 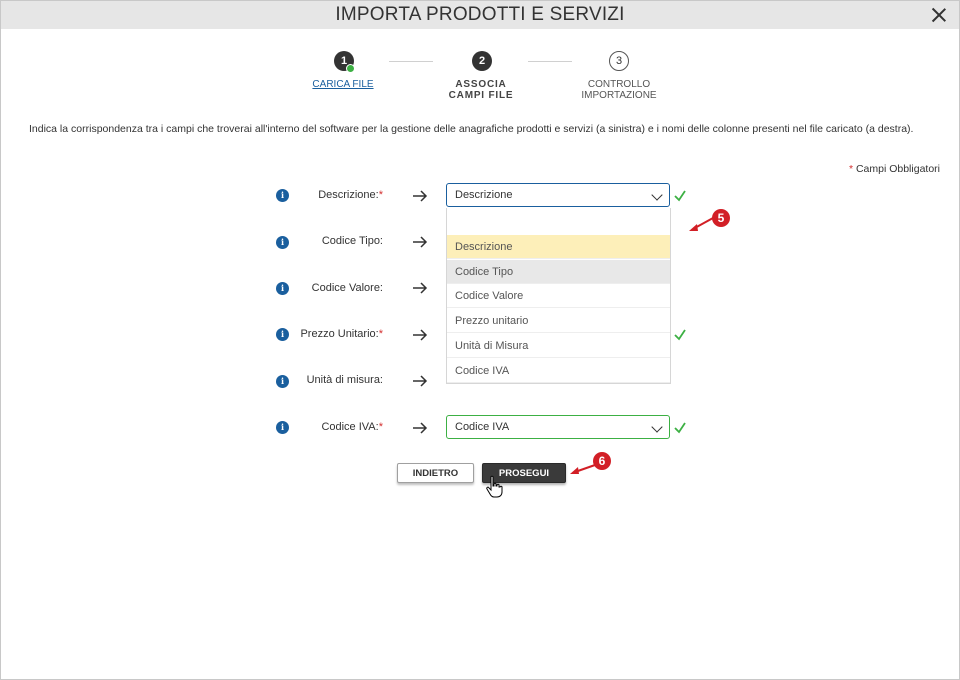 What do you see at coordinates (484, 195) in the screenshot?
I see `select-value: Descrizione` at bounding box center [484, 195].